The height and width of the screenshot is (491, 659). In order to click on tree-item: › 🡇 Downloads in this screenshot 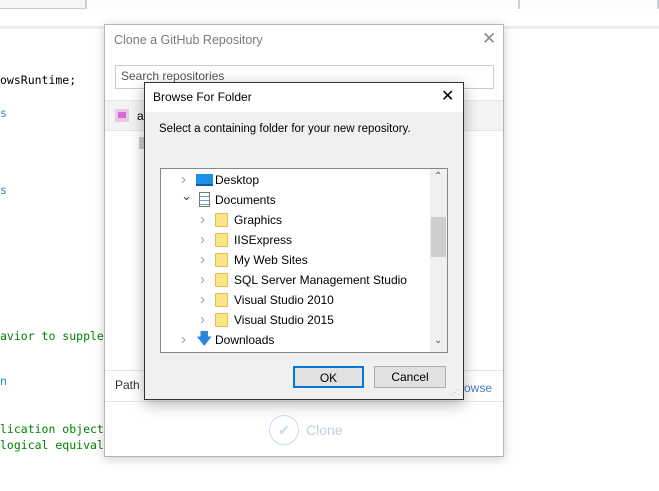, I will do `click(295, 339)`.